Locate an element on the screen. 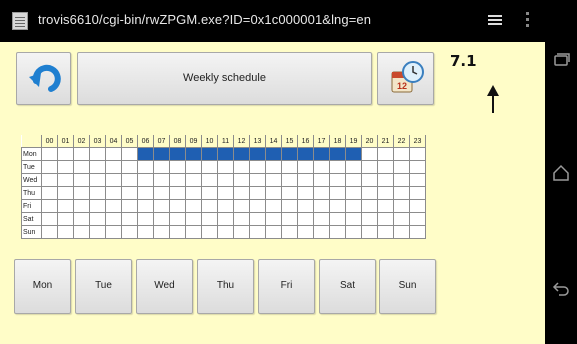 The width and height of the screenshot is (577, 344). weekly-schedule-button: Weekly schedule is located at coordinates (224, 78).